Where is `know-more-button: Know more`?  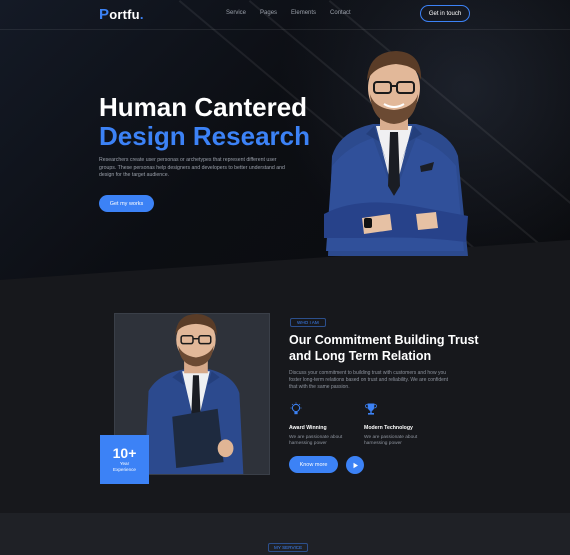
know-more-button: Know more is located at coordinates (313, 464).